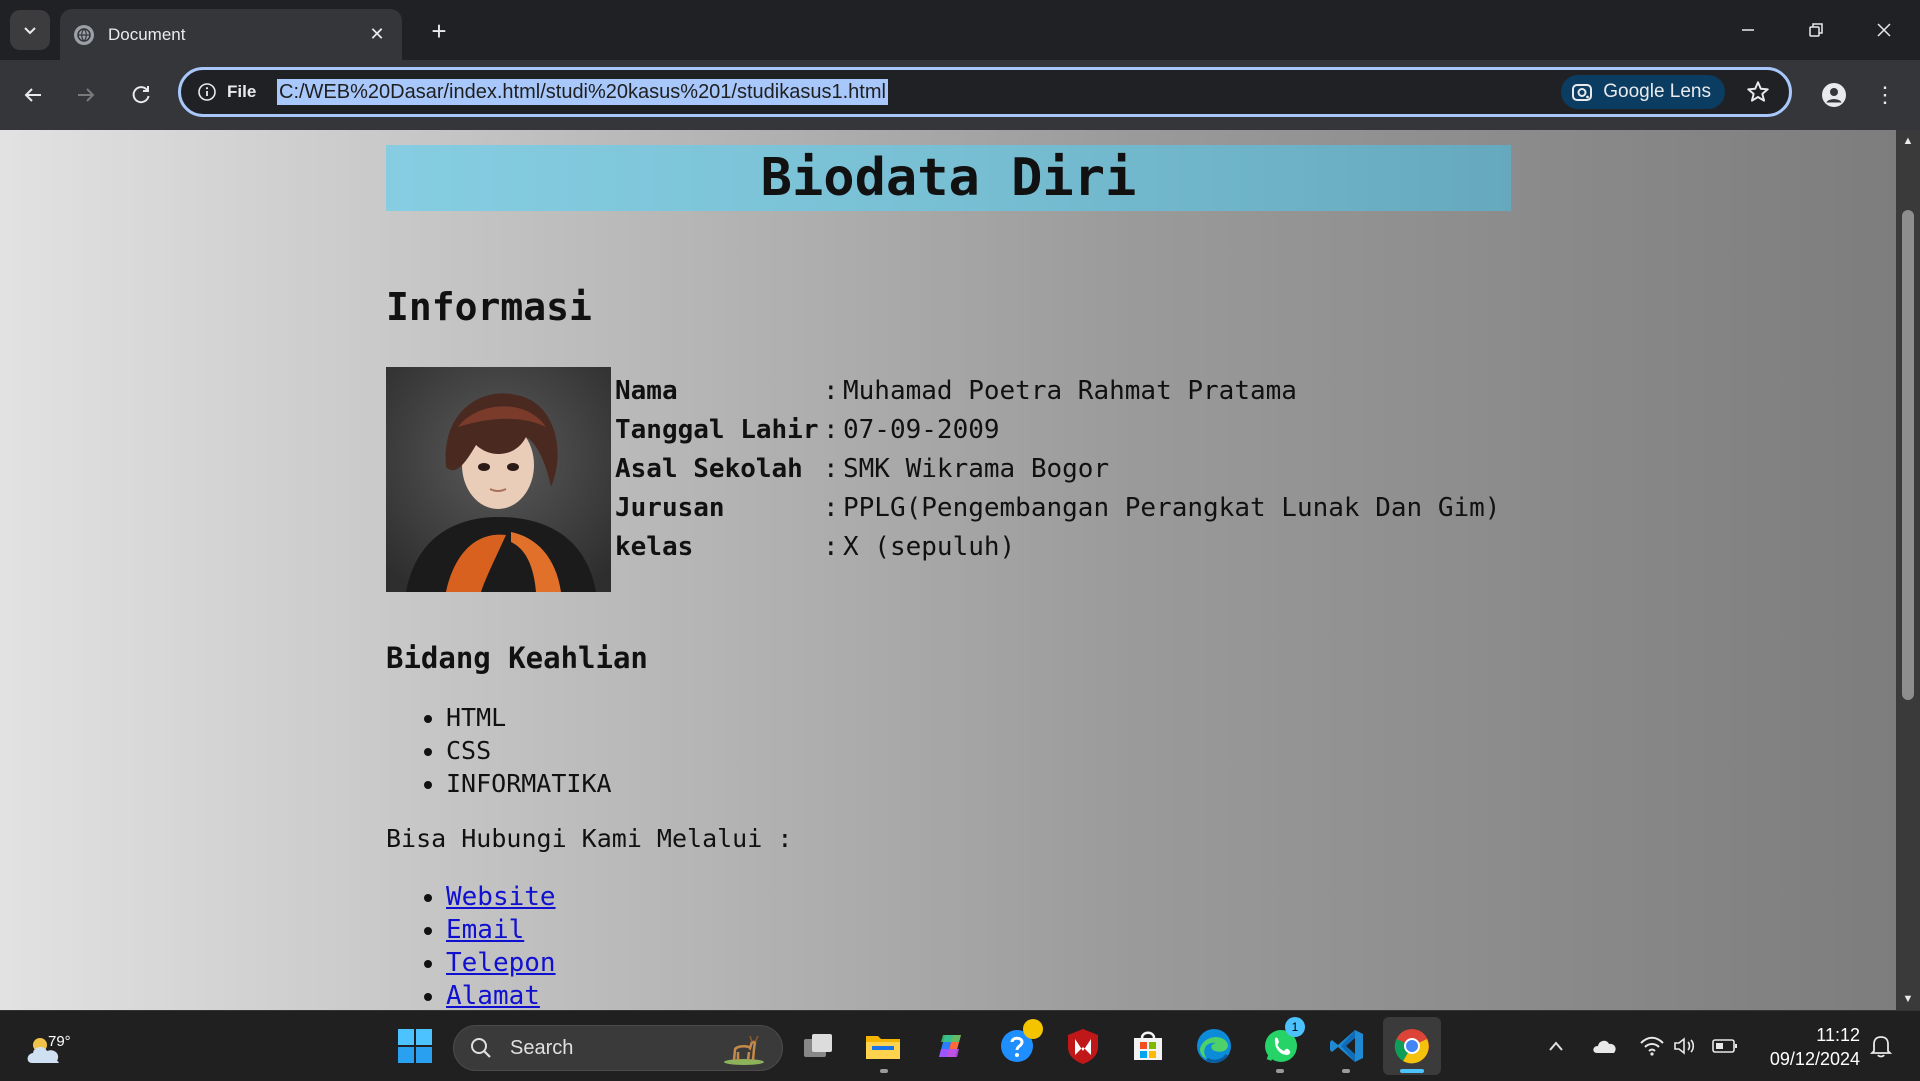  I want to click on site-info-button: File, so click(226, 92).